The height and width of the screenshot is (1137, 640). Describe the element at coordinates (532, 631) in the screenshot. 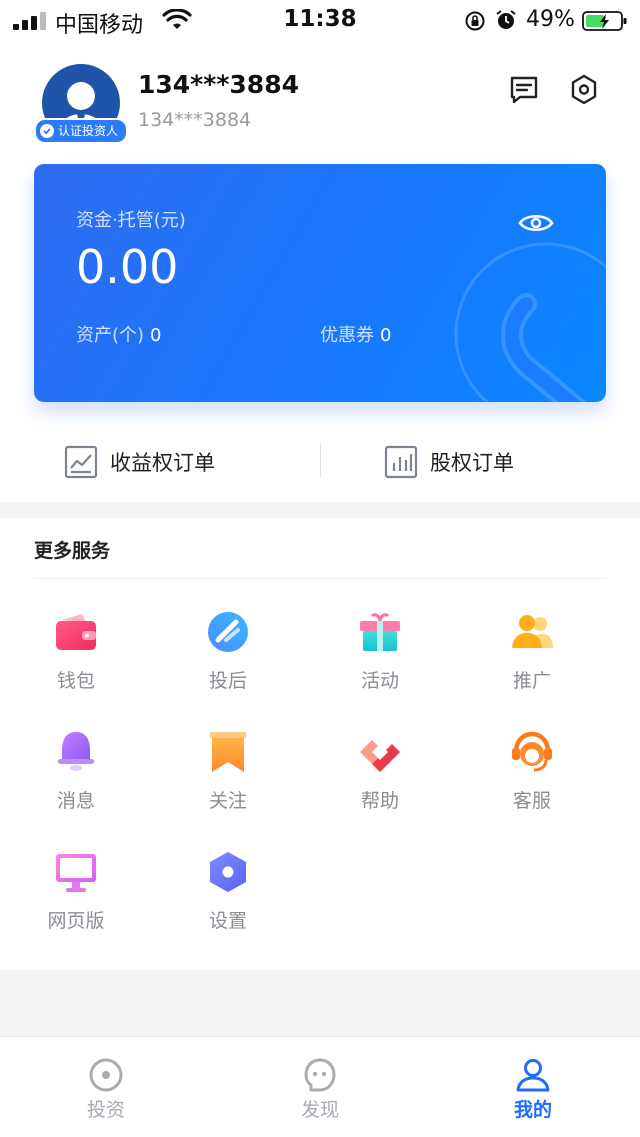

I see `promote-icon` at that location.